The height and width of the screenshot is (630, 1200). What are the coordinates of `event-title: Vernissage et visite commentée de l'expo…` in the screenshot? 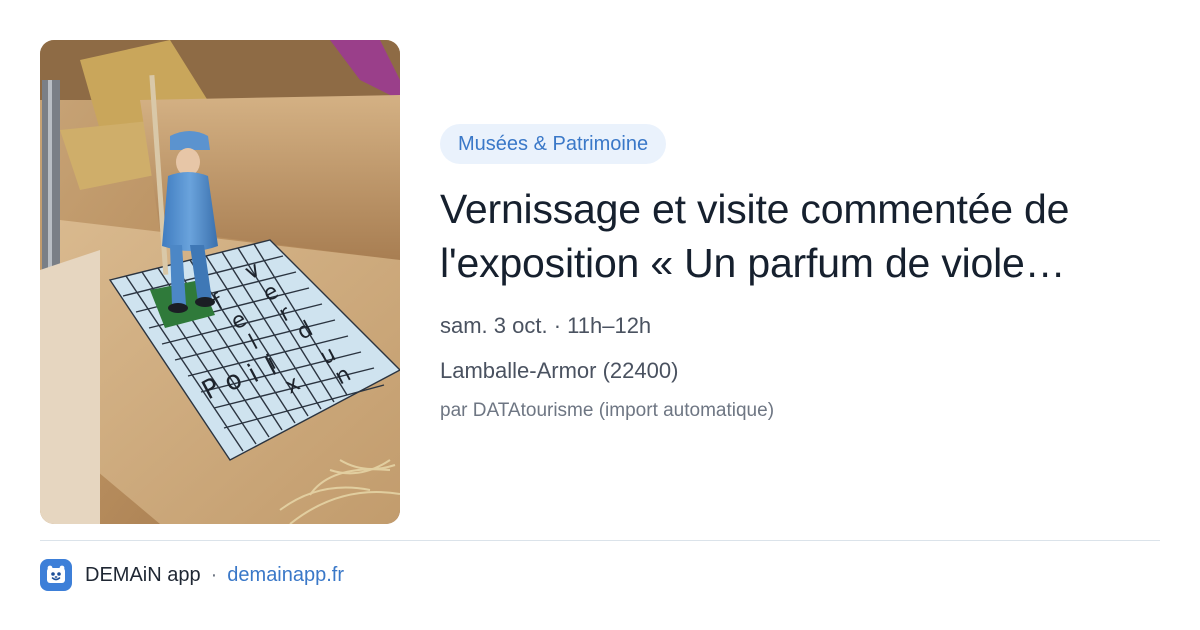 It's located at (800, 236).